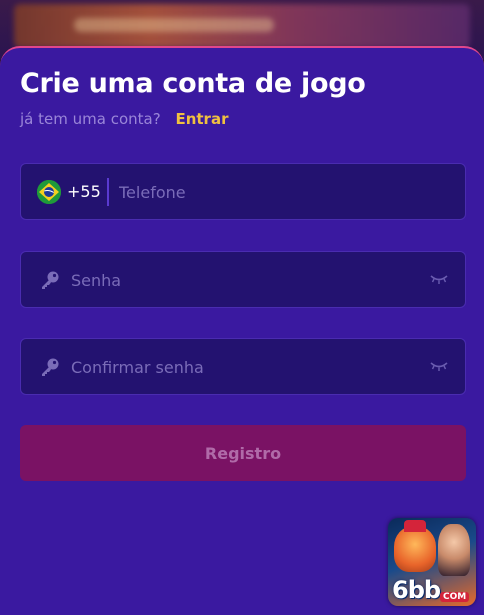 The height and width of the screenshot is (615, 484). What do you see at coordinates (90, 119) in the screenshot?
I see `have-account-text: já tem uma conta?` at bounding box center [90, 119].